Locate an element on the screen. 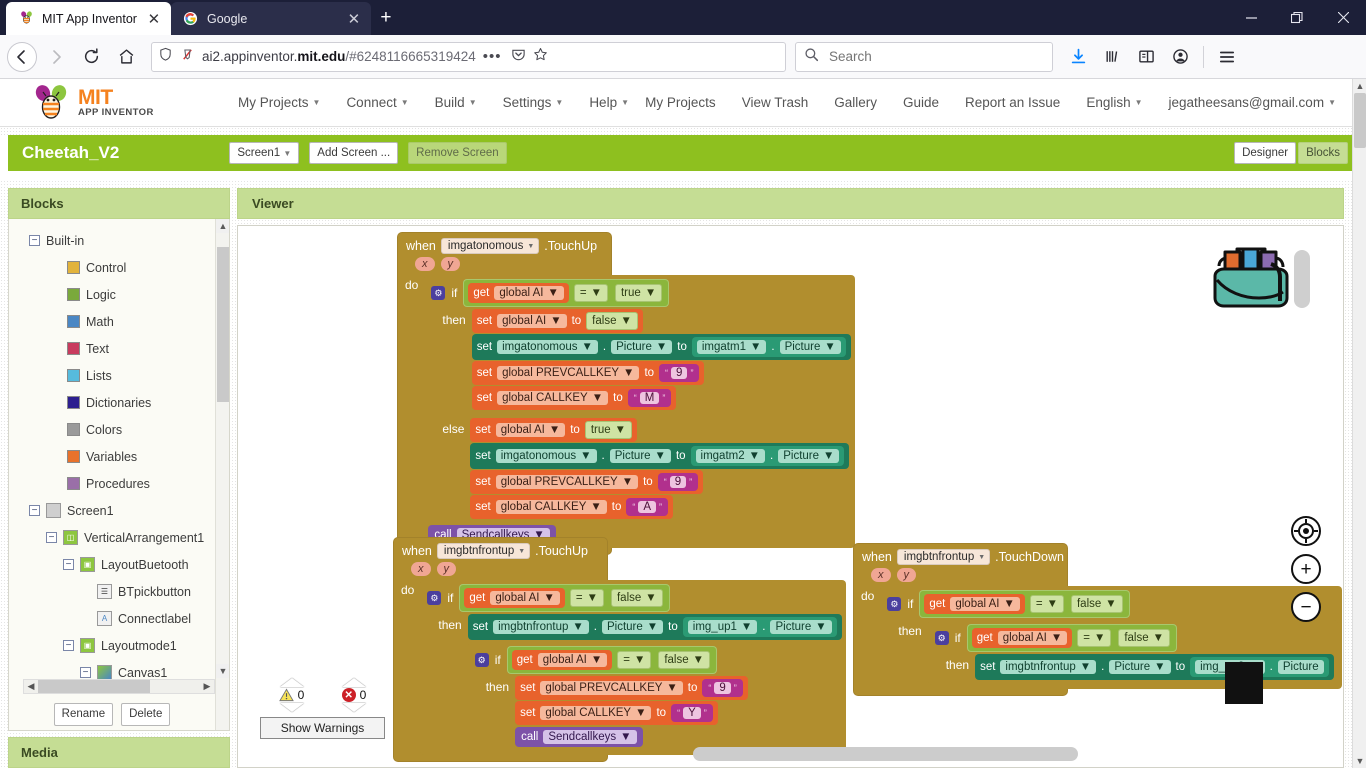 Image resolution: width=1366 pixels, height=768 pixels. tree-node-connectlabel: A Connectlabel is located at coordinates (119, 618).